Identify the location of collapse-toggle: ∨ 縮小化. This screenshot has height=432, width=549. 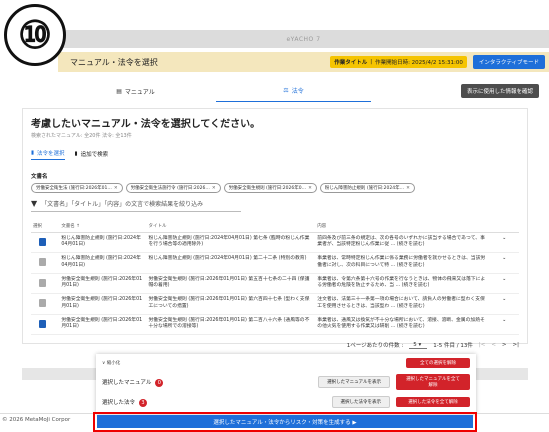
(111, 363).